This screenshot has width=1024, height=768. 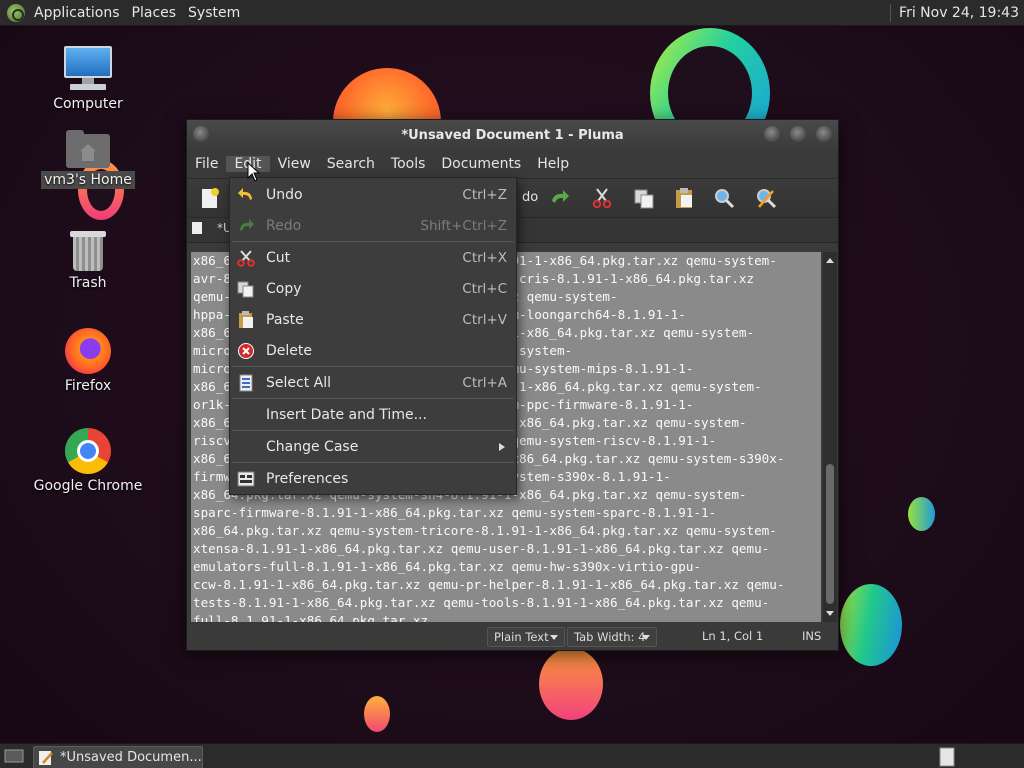 I want to click on scissors-icon, so click(x=246, y=258).